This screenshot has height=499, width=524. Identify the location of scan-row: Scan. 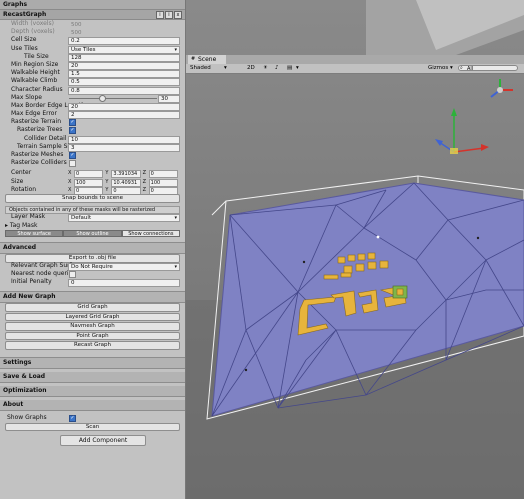
(92, 427).